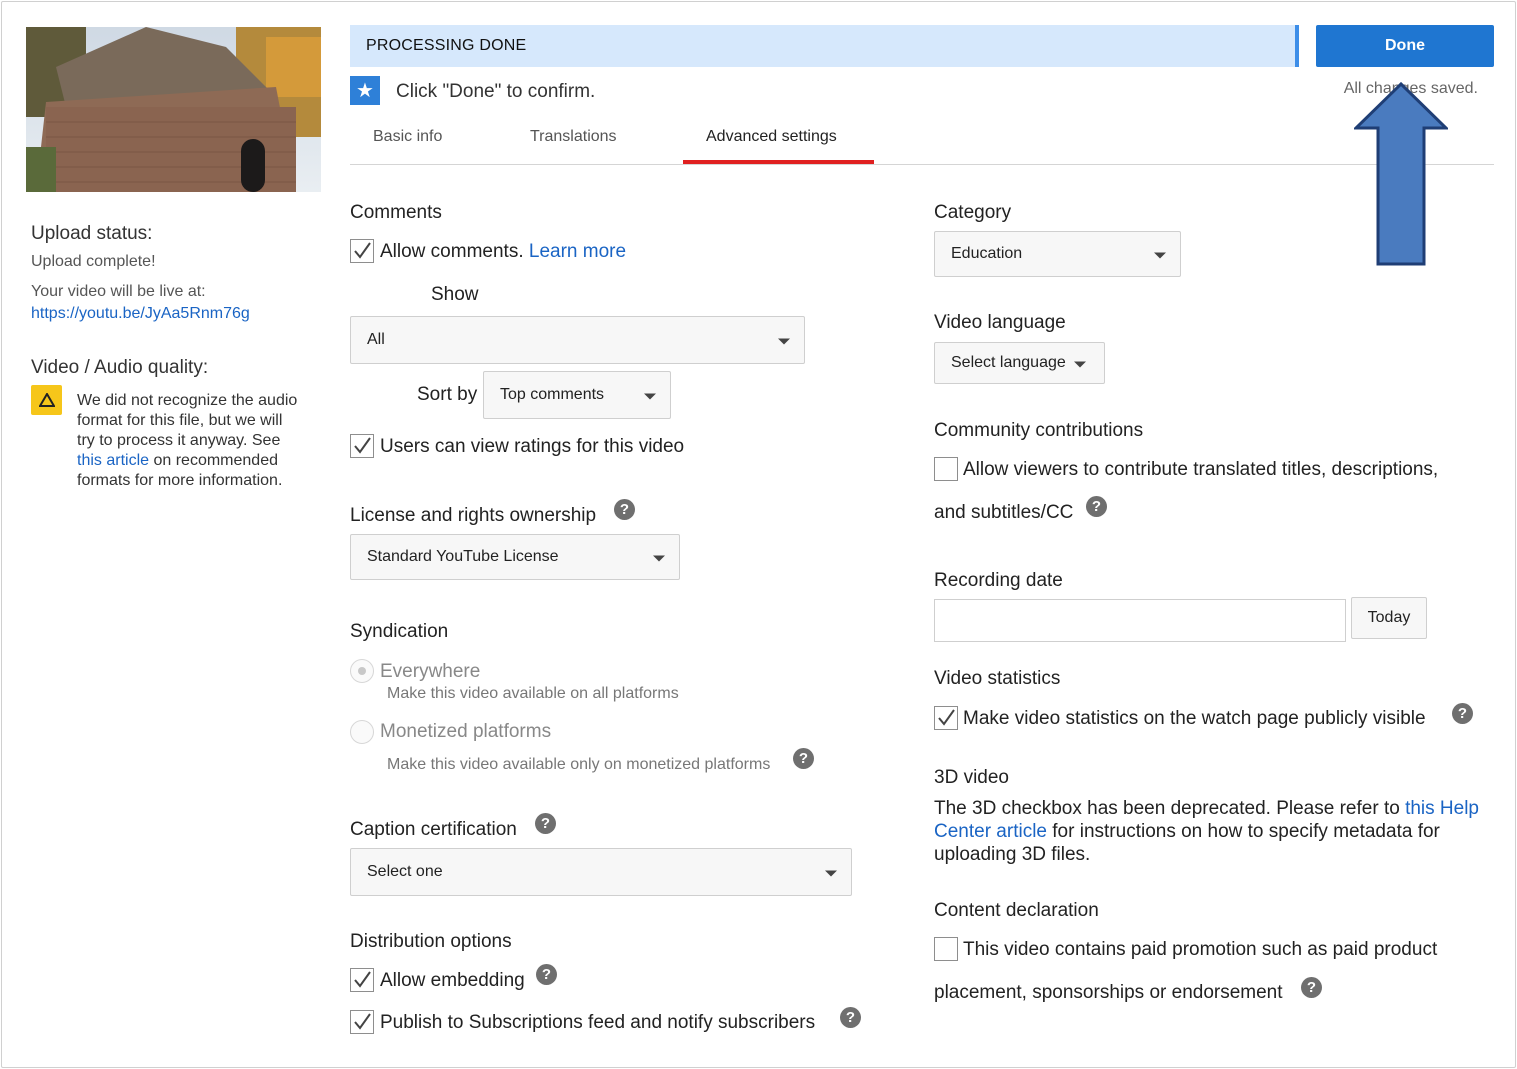 The height and width of the screenshot is (1069, 1517). Describe the element at coordinates (463, 556) in the screenshot. I see `license-value: Standard YouTube License` at that location.